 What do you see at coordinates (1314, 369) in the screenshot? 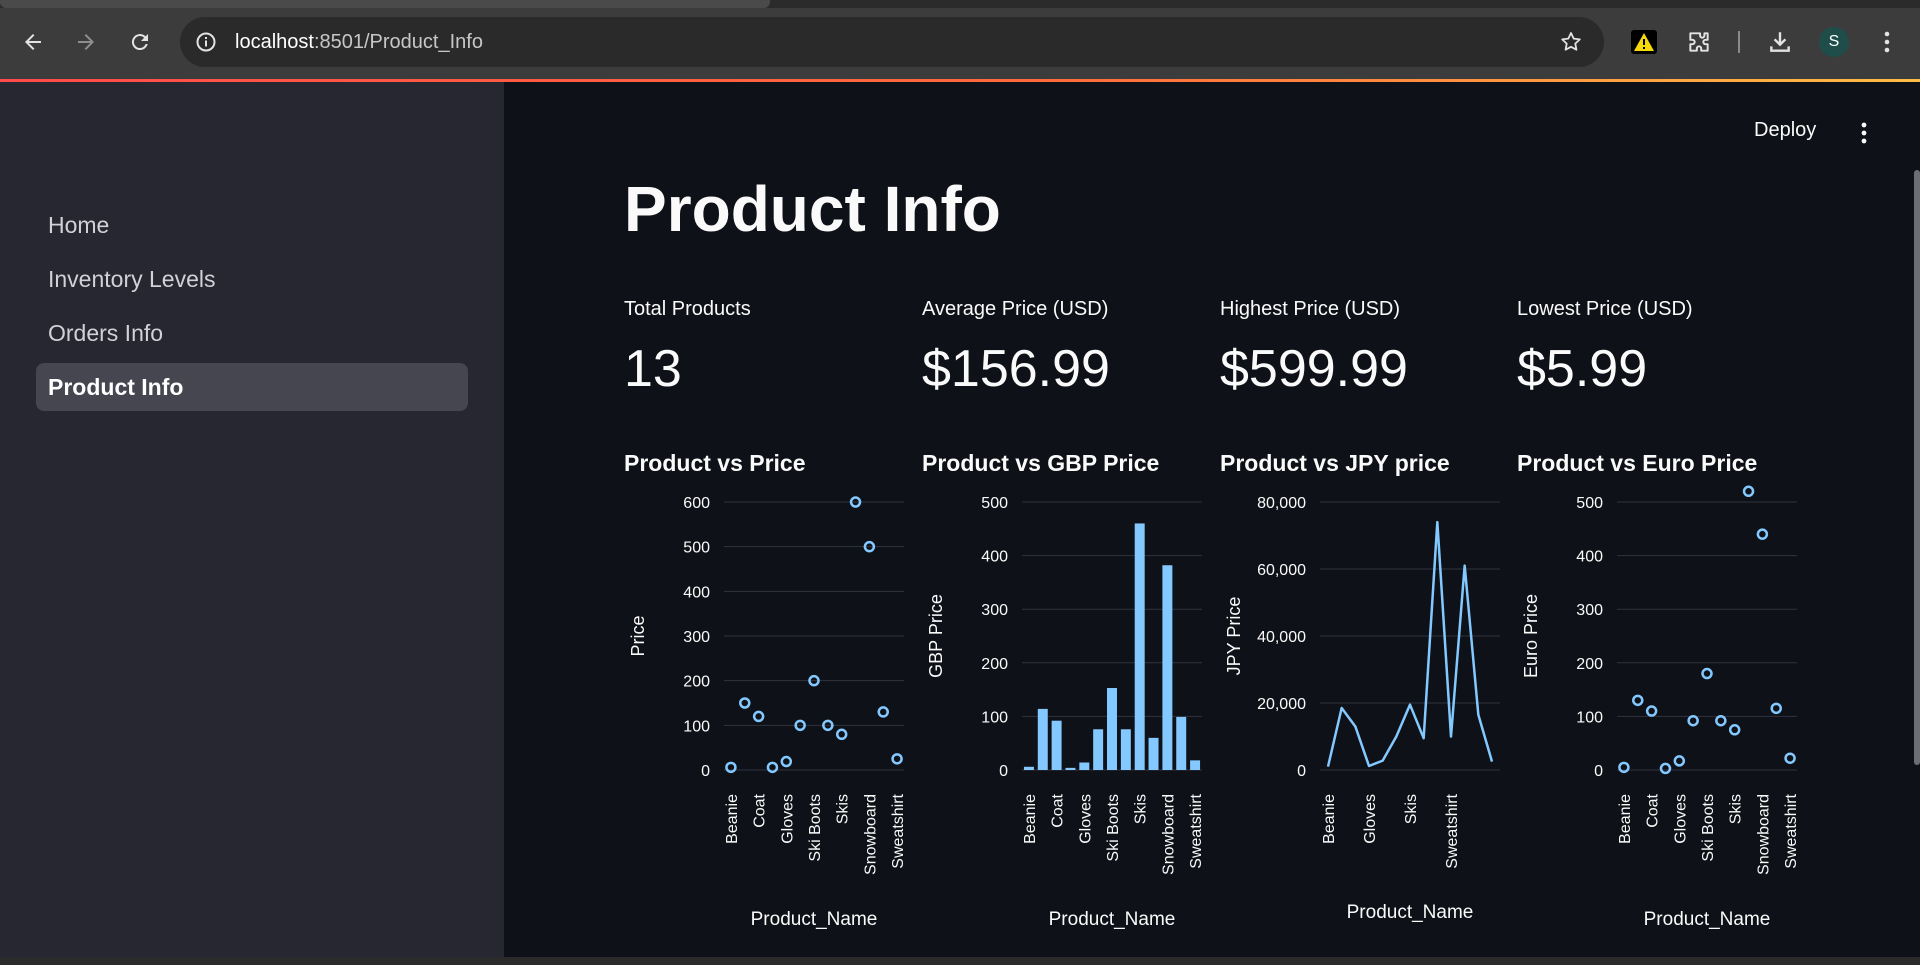
I see `metric-value: $599.99` at bounding box center [1314, 369].